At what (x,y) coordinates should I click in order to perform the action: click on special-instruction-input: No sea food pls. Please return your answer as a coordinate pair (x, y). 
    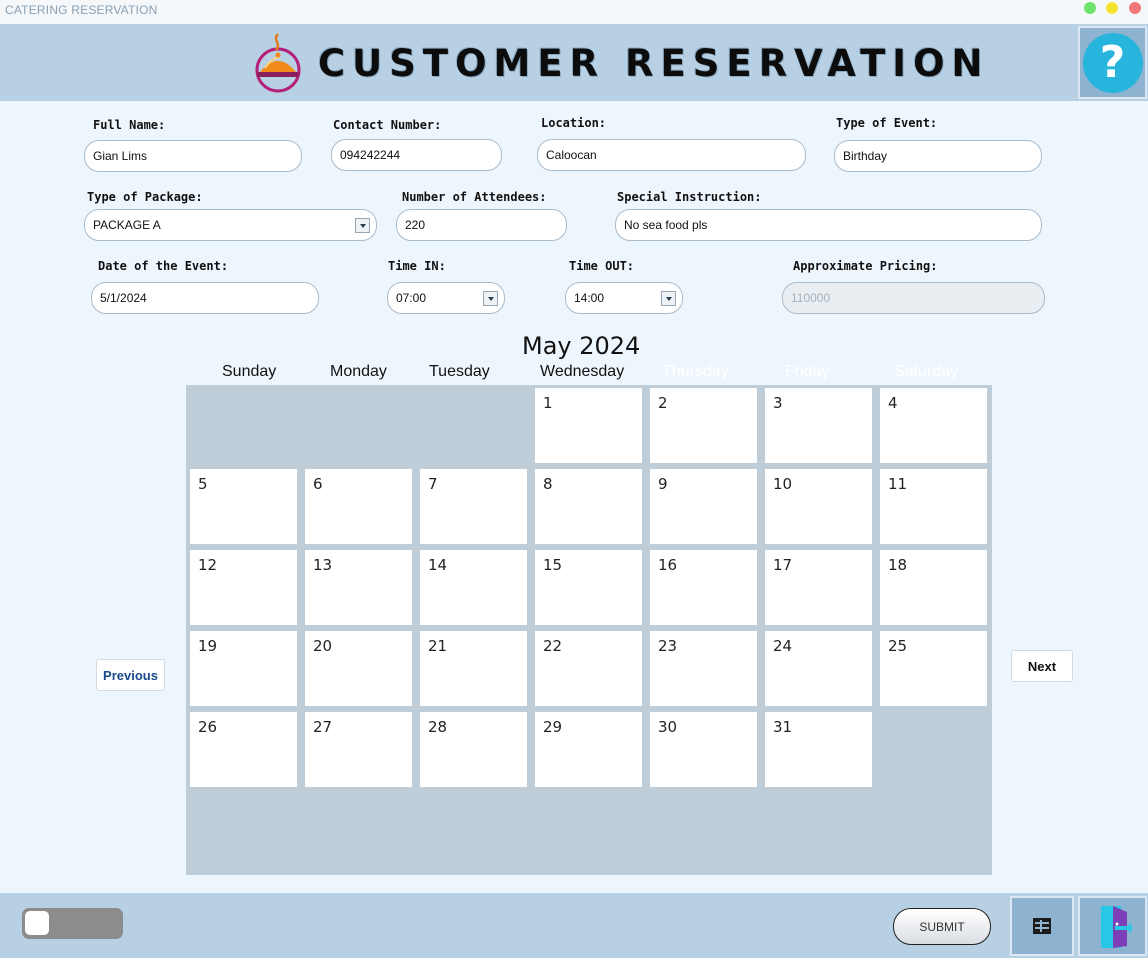
    Looking at the image, I should click on (828, 225).